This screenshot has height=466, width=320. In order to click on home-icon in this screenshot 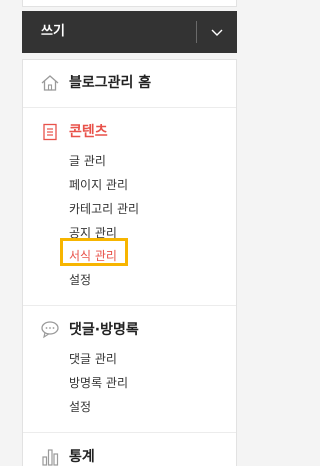, I will do `click(50, 83)`.